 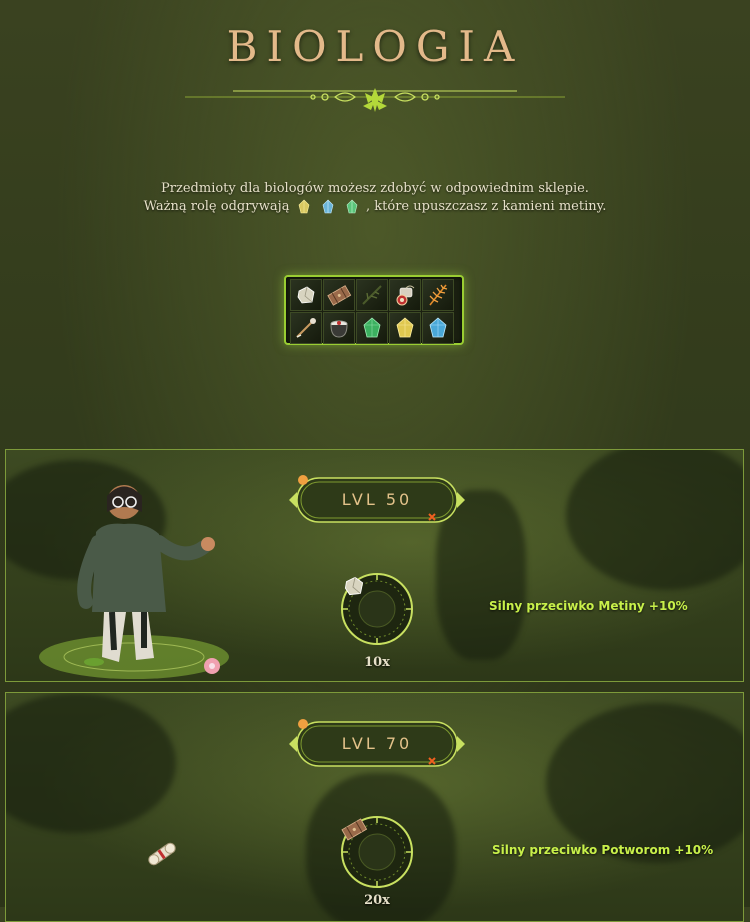 I want to click on biologist-items-grid, so click(x=374, y=310).